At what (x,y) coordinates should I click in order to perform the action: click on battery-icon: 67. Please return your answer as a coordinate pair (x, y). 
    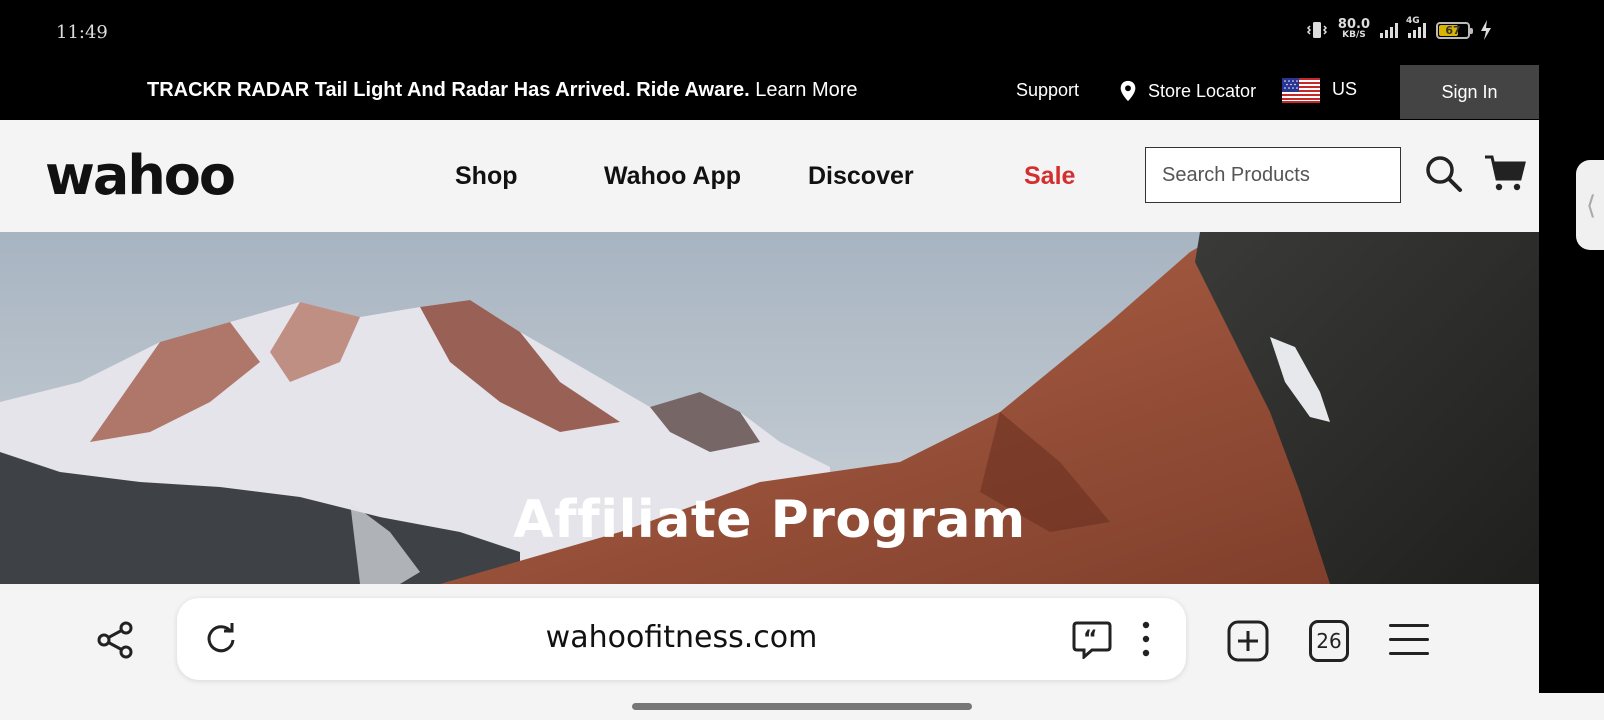
    Looking at the image, I should click on (1454, 30).